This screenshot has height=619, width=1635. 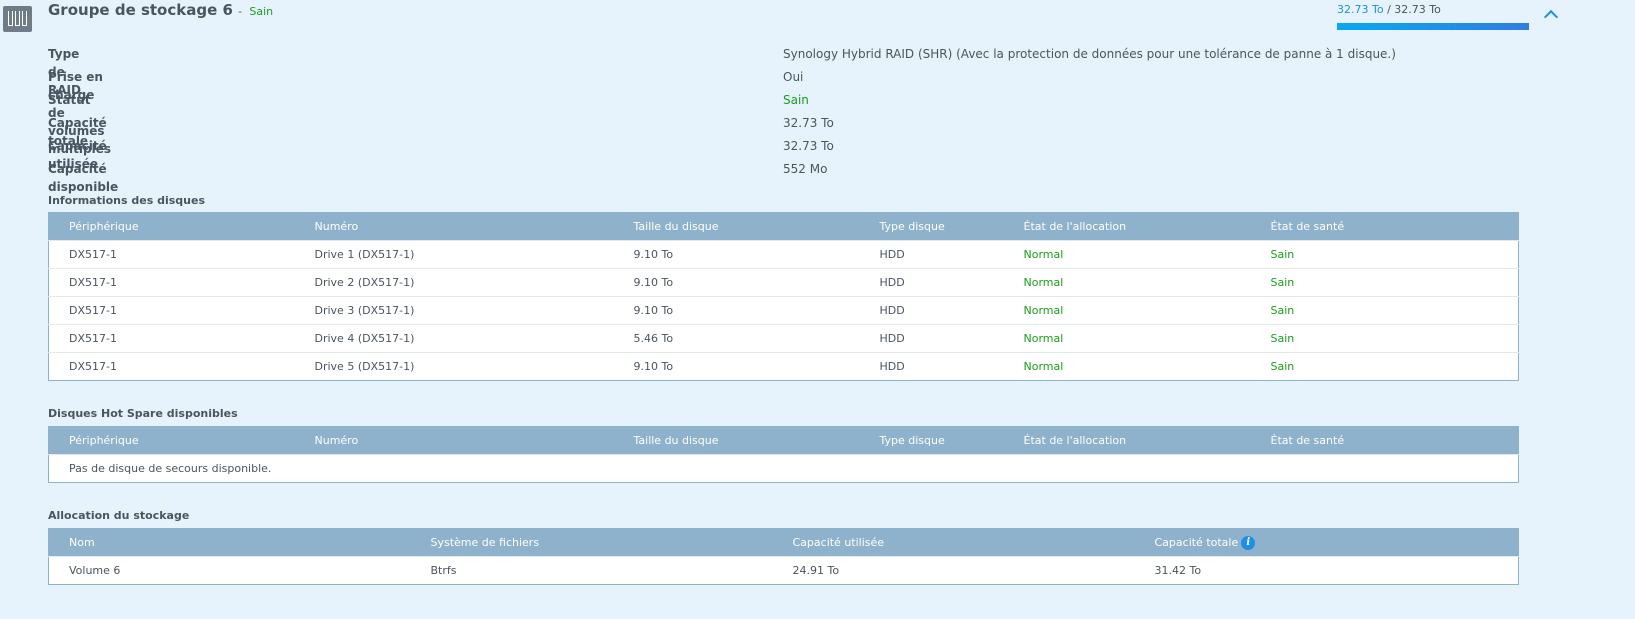 What do you see at coordinates (805, 169) in the screenshot?
I see `info-value: 552 Mo` at bounding box center [805, 169].